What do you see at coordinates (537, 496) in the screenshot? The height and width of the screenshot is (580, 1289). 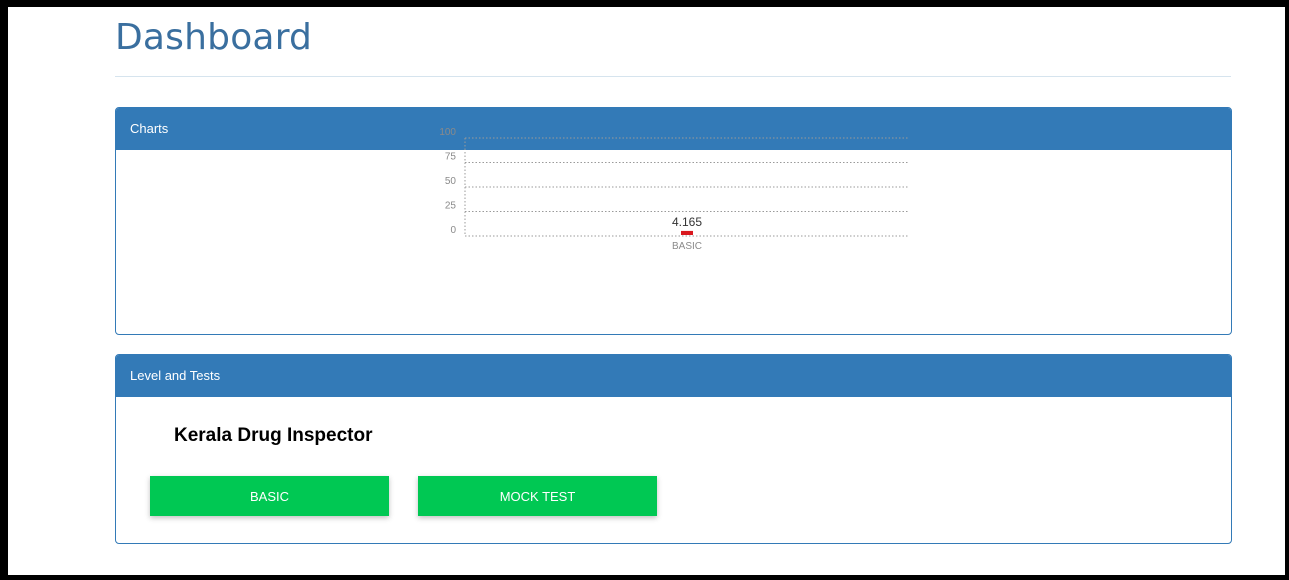 I see `mock-test-button: MOCK TEST` at bounding box center [537, 496].